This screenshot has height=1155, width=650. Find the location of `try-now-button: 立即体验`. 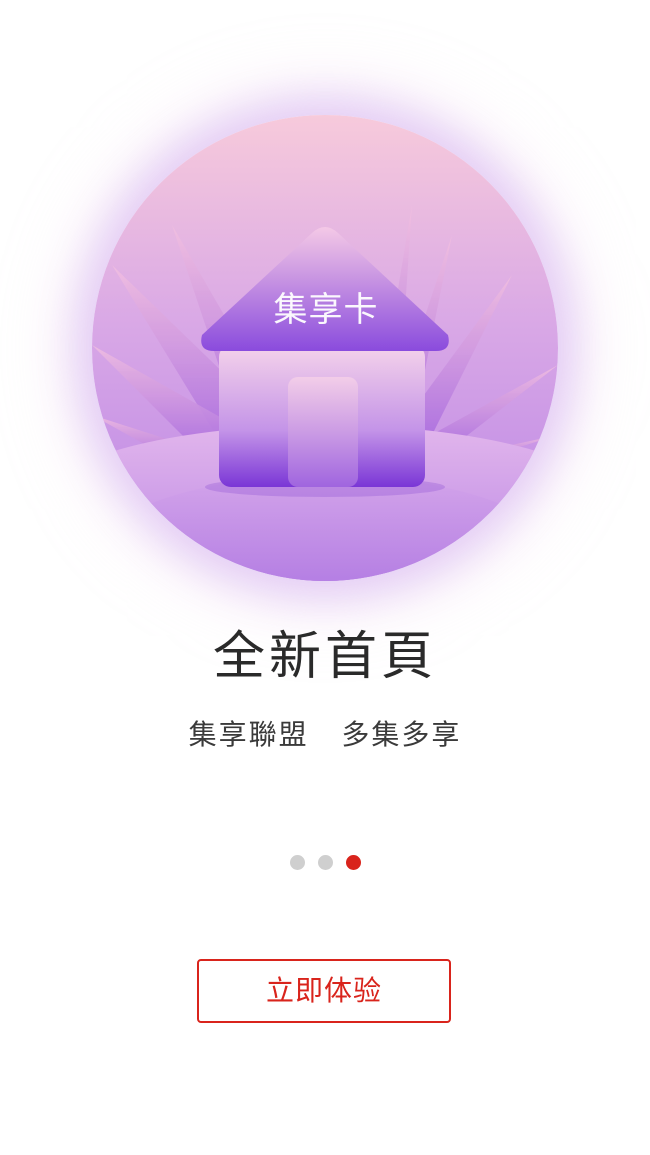

try-now-button: 立即体验 is located at coordinates (324, 991).